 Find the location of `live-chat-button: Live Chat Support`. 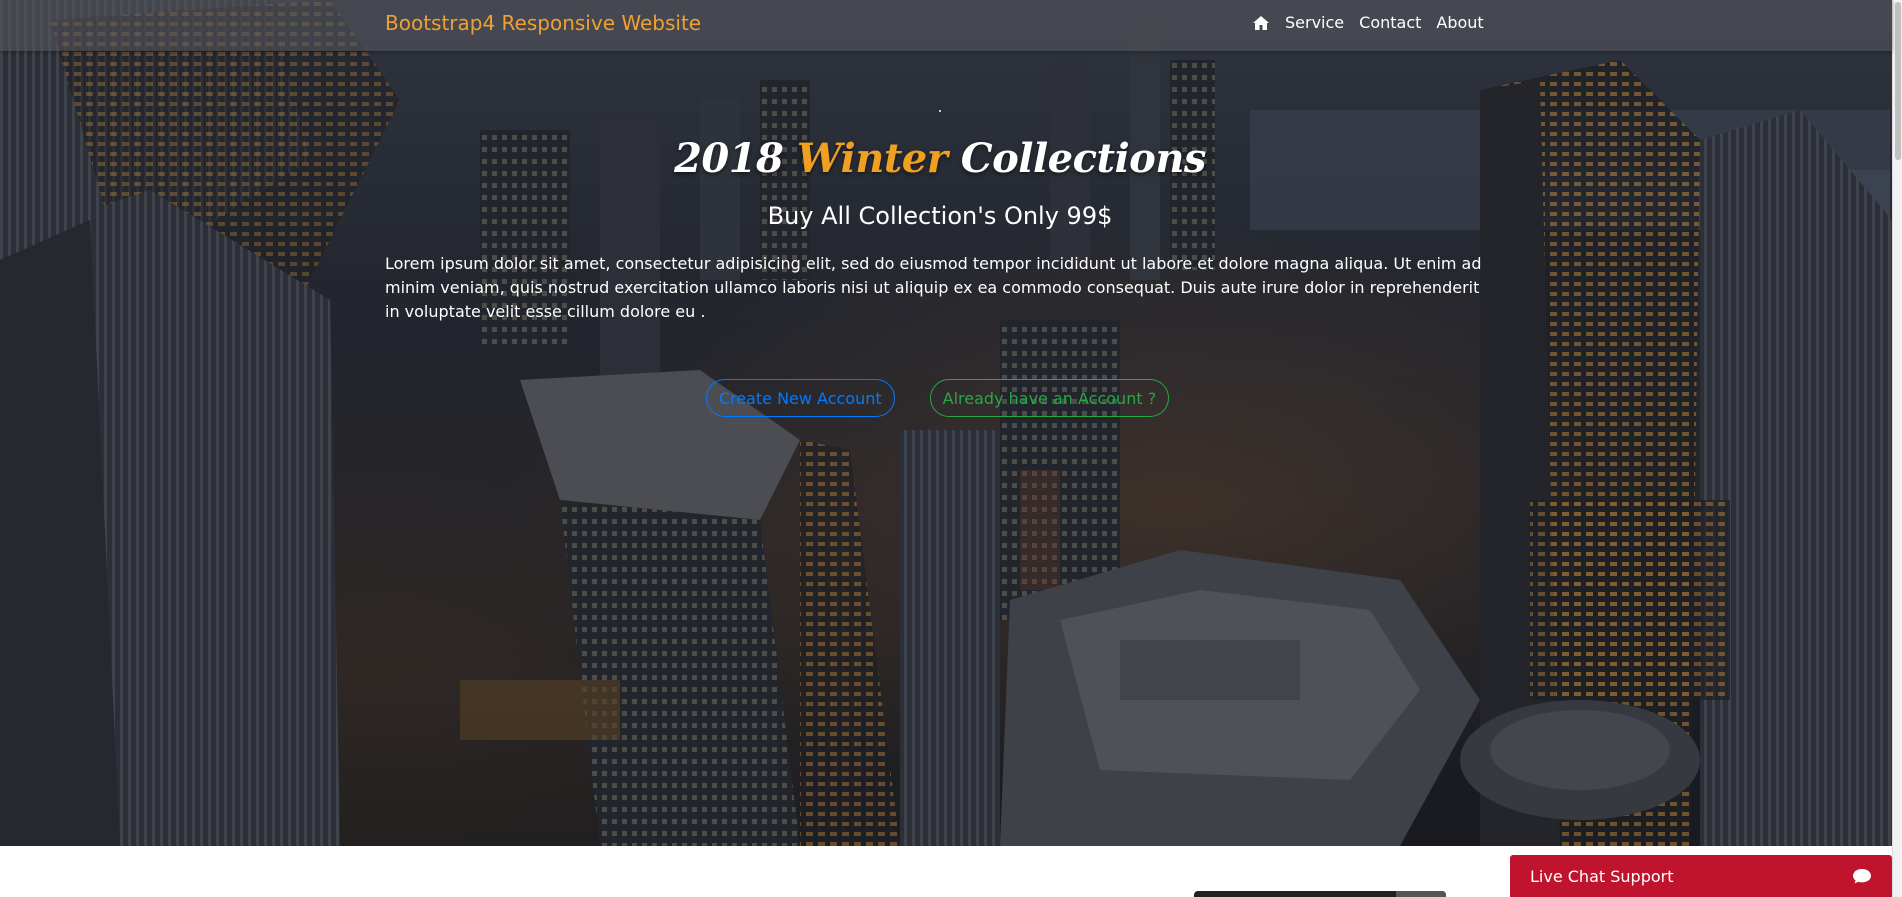

live-chat-button: Live Chat Support is located at coordinates (1701, 876).